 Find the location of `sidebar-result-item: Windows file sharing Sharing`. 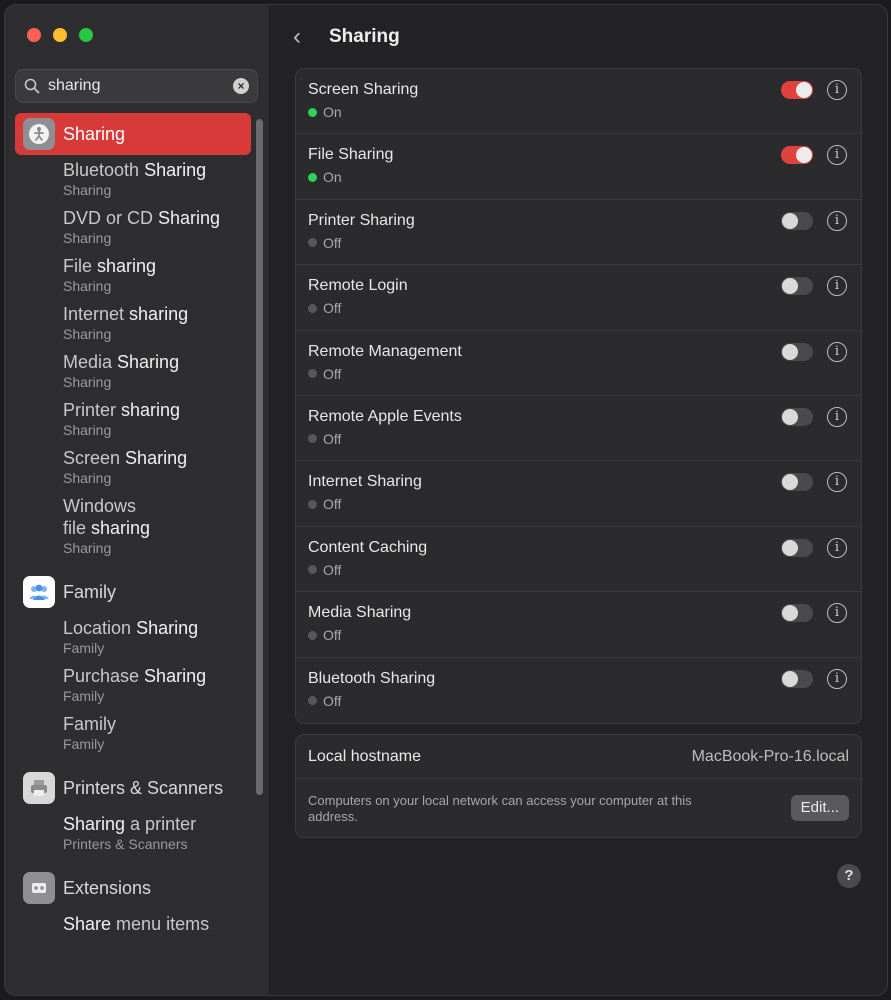

sidebar-result-item: Windows file sharing Sharing is located at coordinates (133, 526).